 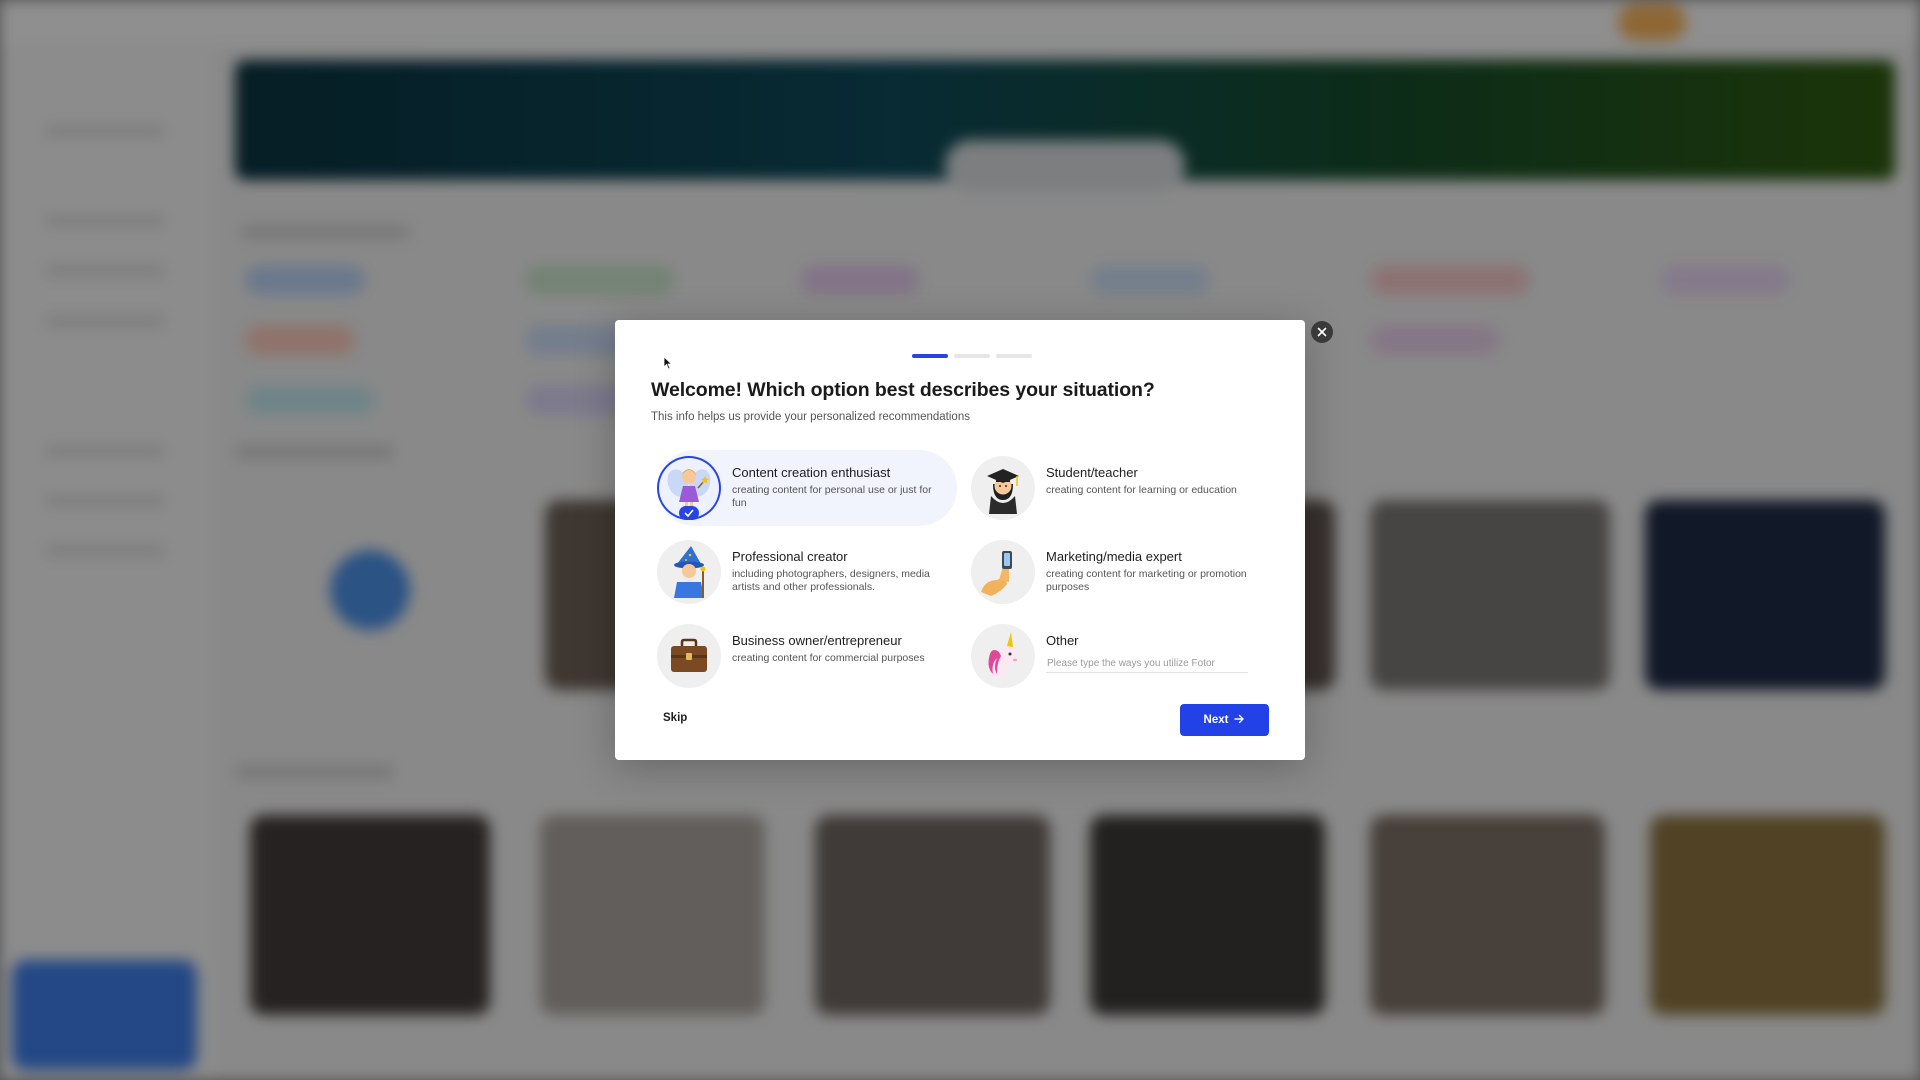 I want to click on next-button-label: Next, so click(x=1216, y=720).